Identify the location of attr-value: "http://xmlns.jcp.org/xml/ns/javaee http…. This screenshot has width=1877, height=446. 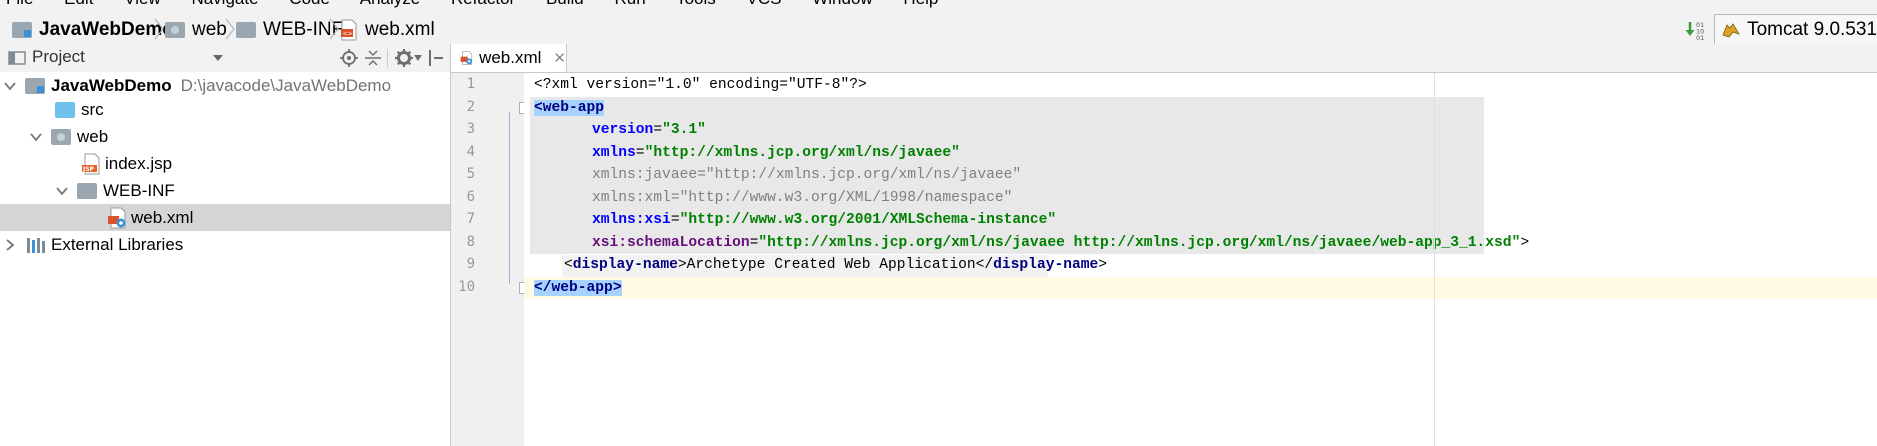
(1139, 243).